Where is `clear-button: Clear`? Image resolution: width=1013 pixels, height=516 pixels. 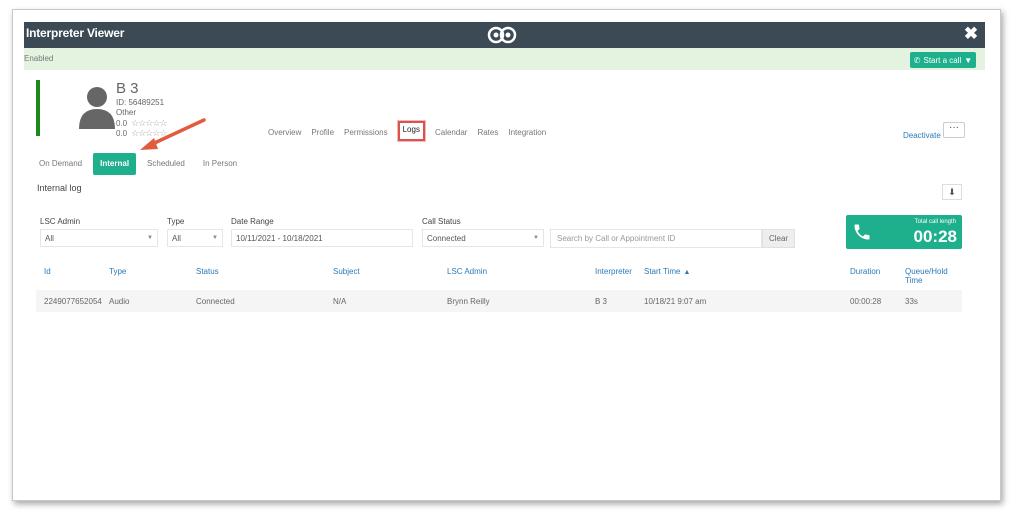
clear-button: Clear is located at coordinates (778, 238).